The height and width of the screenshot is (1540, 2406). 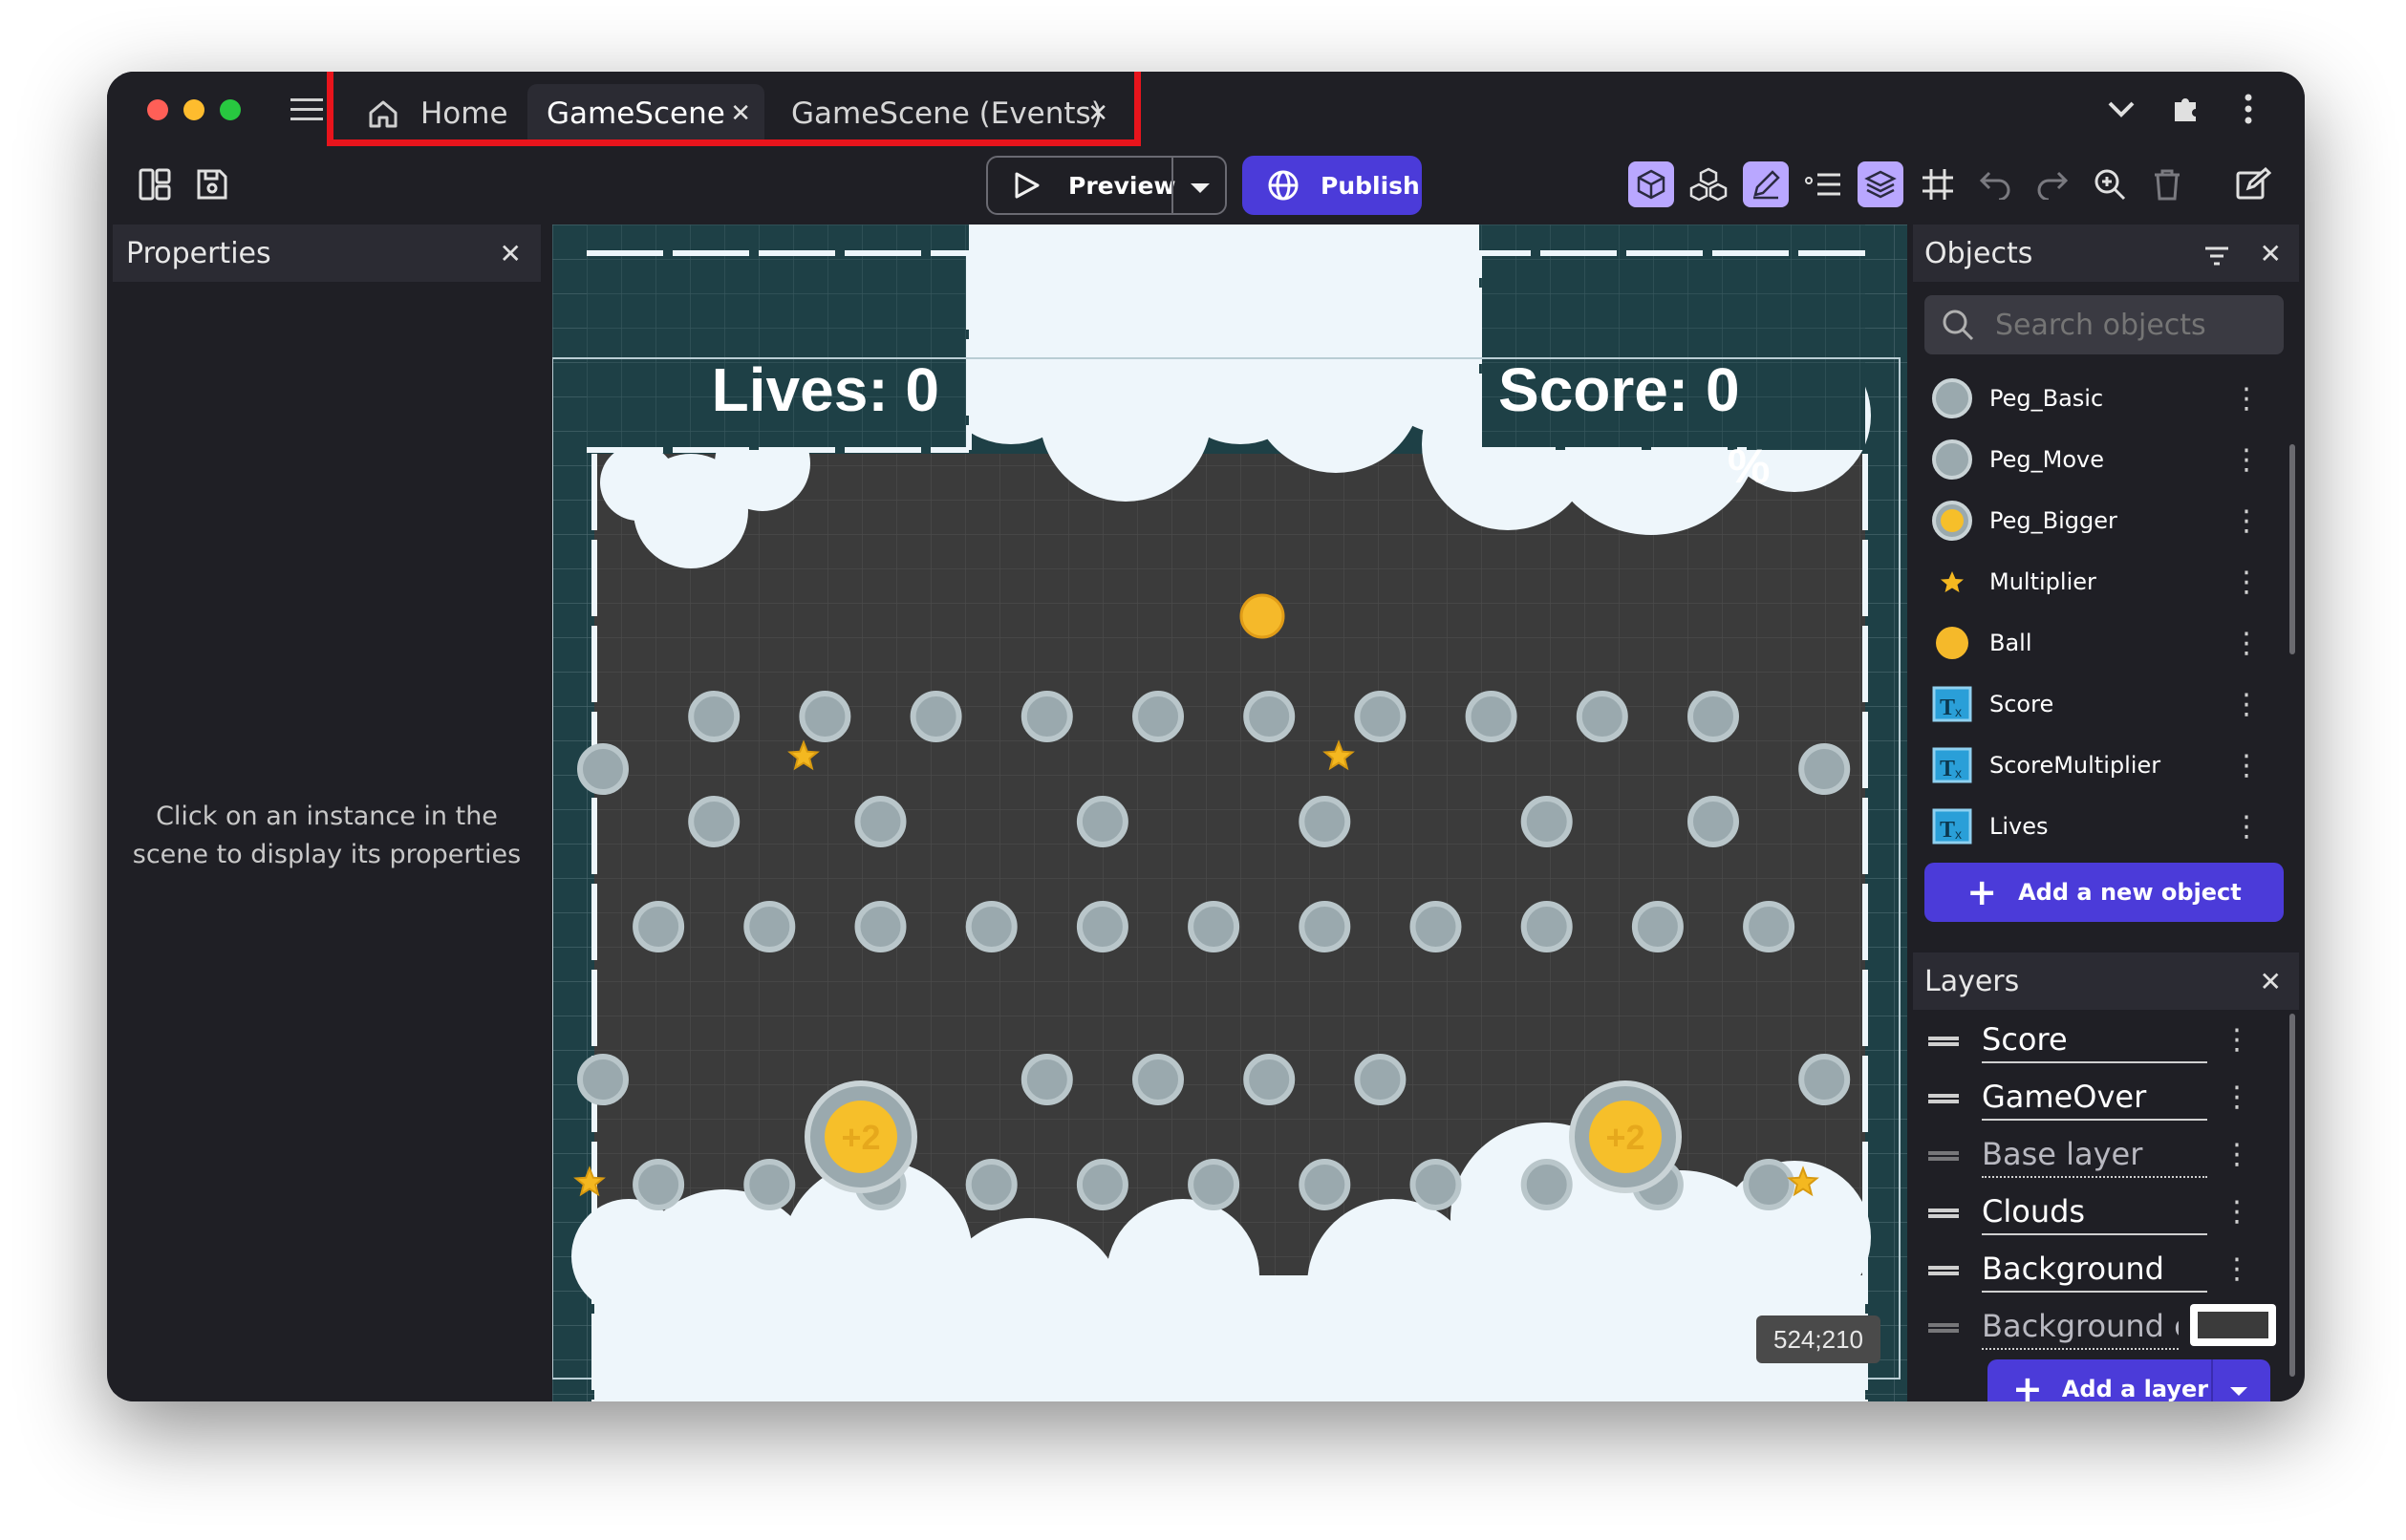 What do you see at coordinates (2292, 549) in the screenshot?
I see `objects-scrollbar` at bounding box center [2292, 549].